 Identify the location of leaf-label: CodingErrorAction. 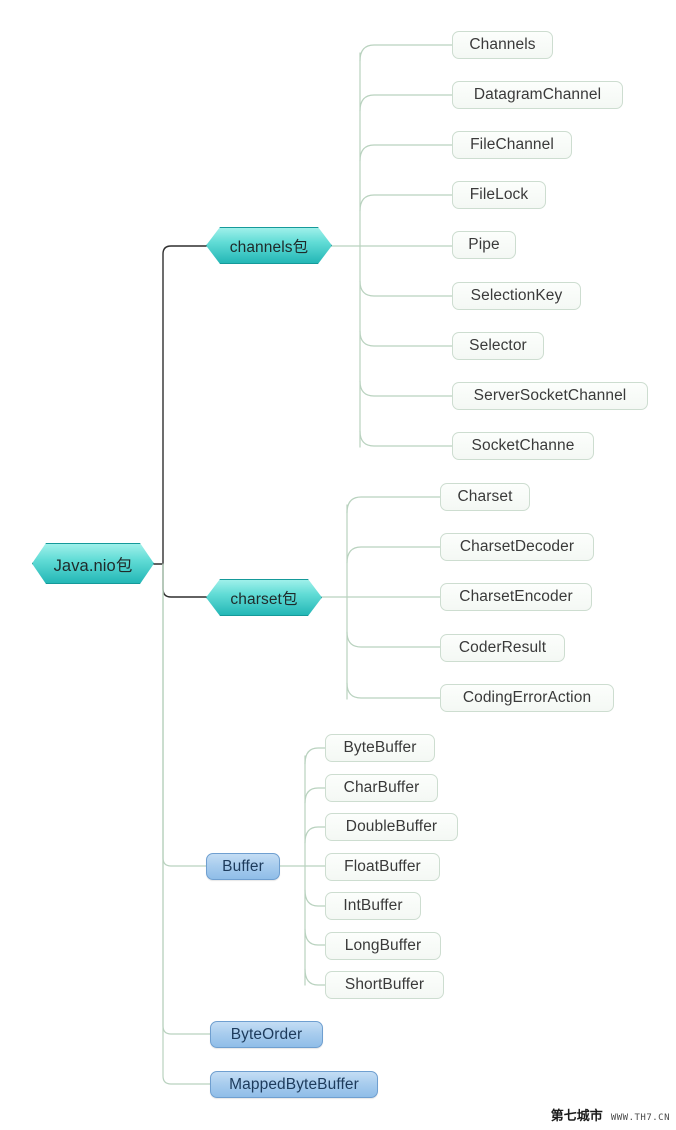
(527, 697).